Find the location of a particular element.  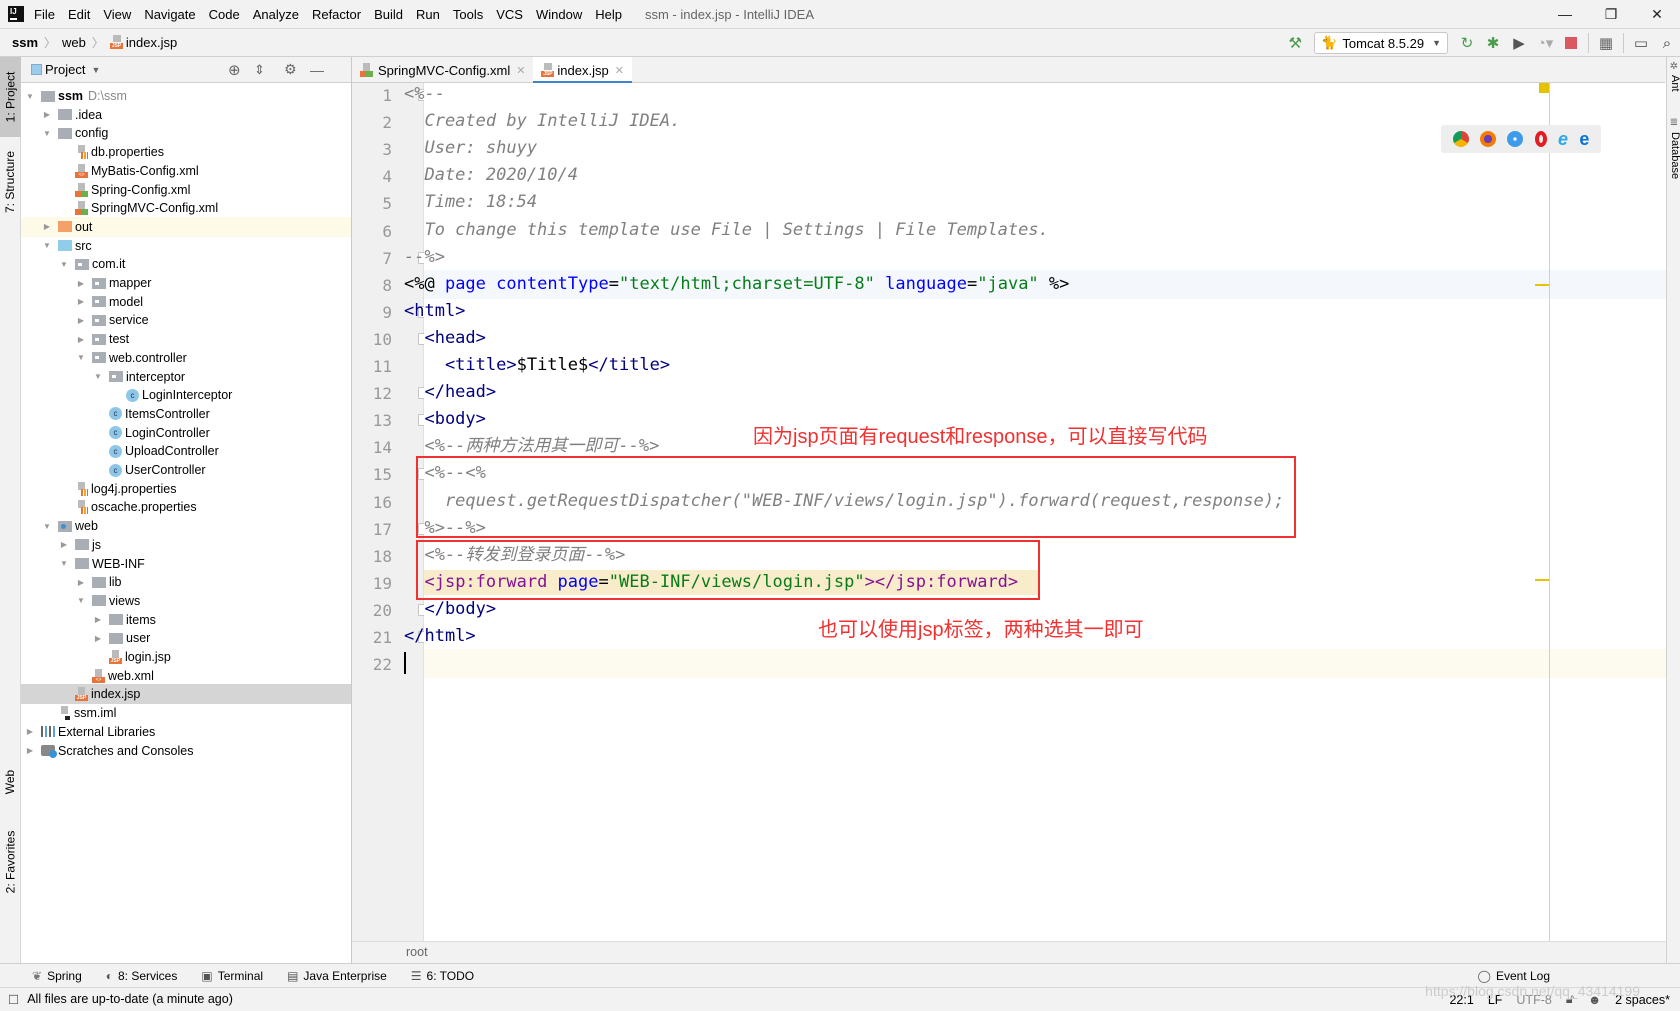

tool-spring: ❦ Spring is located at coordinates (57, 976).